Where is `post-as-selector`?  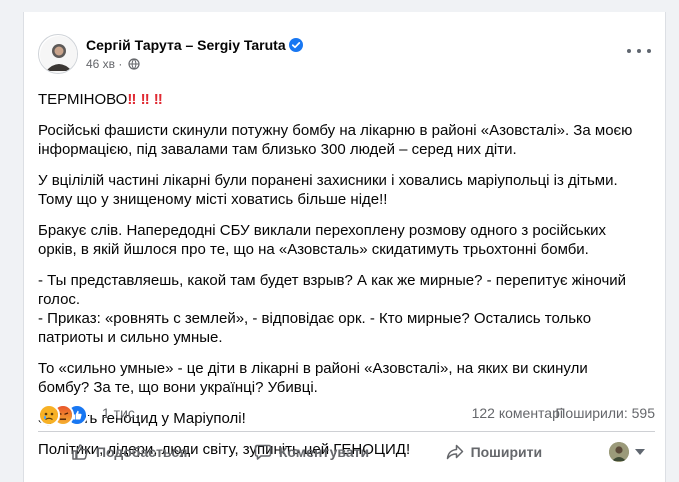 post-as-selector is located at coordinates (620, 452).